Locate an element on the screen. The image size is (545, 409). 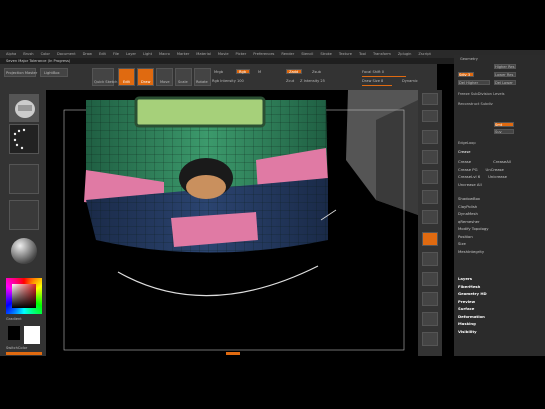
frame-button is located at coordinates (430, 299).